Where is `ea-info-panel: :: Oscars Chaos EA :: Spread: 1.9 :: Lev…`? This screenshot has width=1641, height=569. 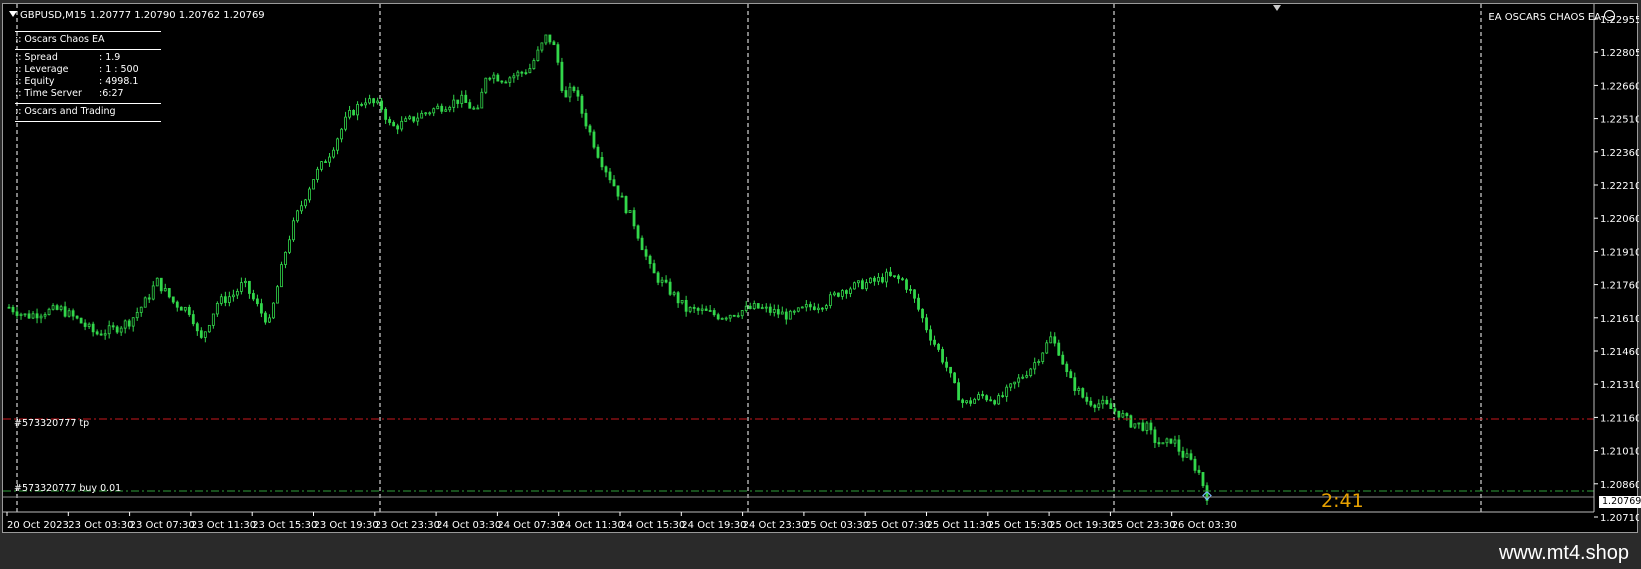
ea-info-panel: :: Oscars Chaos EA :: Spread: 1.9 :: Lev… is located at coordinates (88, 76).